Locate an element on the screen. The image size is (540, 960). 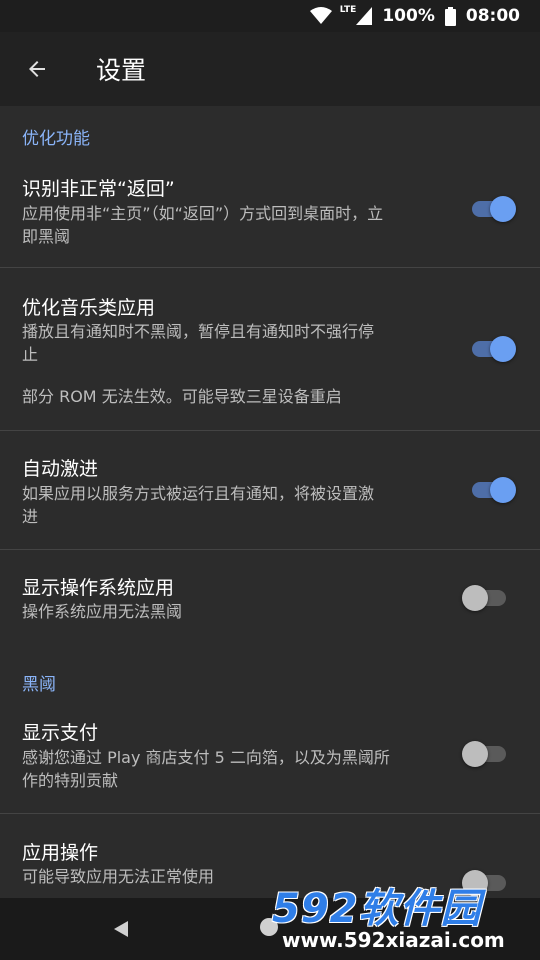
pref-summary-line: 应用使用非“主页”（如“返回”）方式回到桌面时，立 is located at coordinates (203, 213).